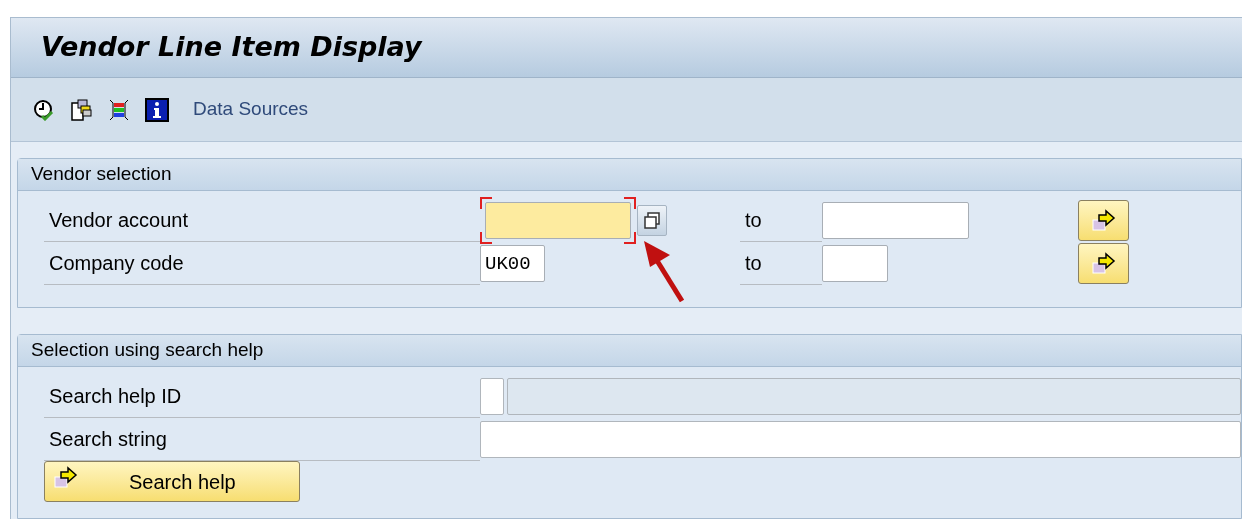 This screenshot has height=519, width=1242. What do you see at coordinates (172, 481) in the screenshot?
I see `search-help-button: Search help` at bounding box center [172, 481].